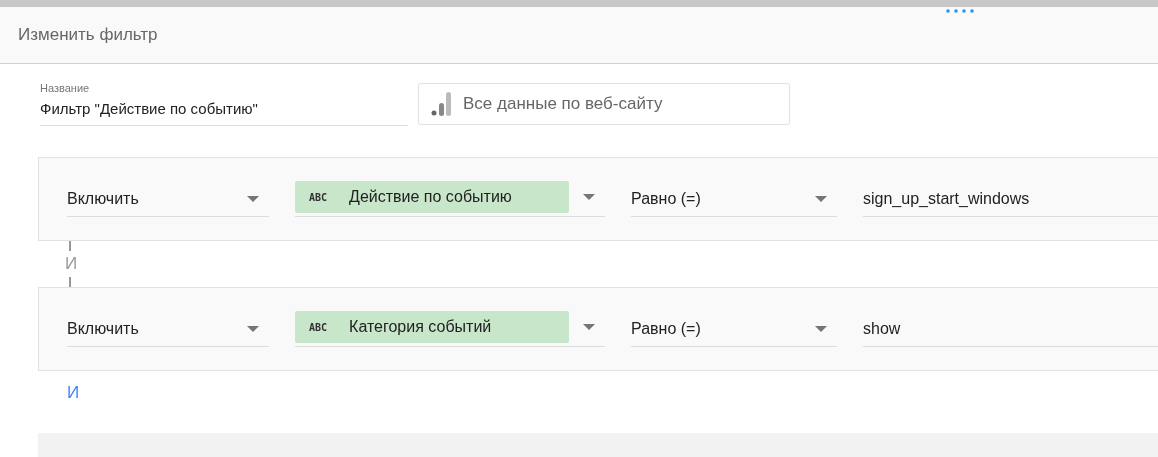  Describe the element at coordinates (960, 11) in the screenshot. I see `loading-dots-icon` at that location.